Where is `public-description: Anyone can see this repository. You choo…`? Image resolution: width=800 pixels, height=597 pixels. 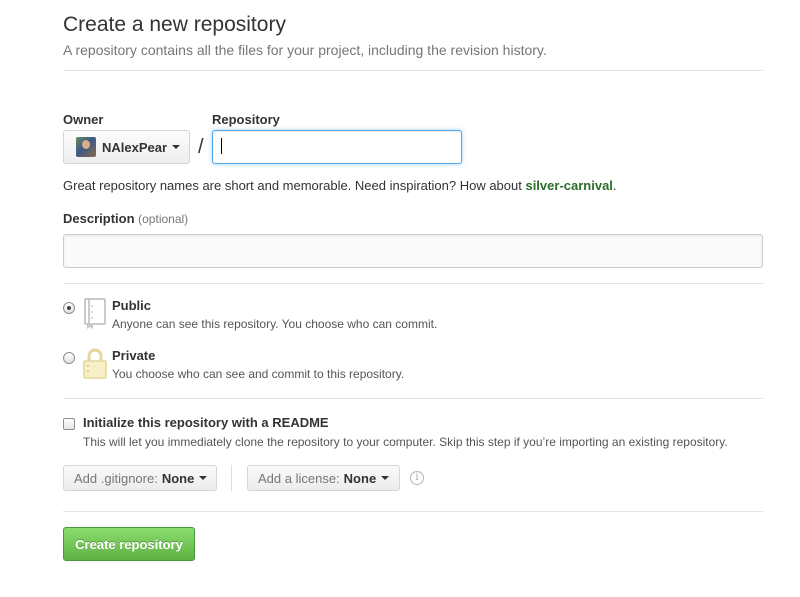 public-description: Anyone can see this repository. You choo… is located at coordinates (275, 324).